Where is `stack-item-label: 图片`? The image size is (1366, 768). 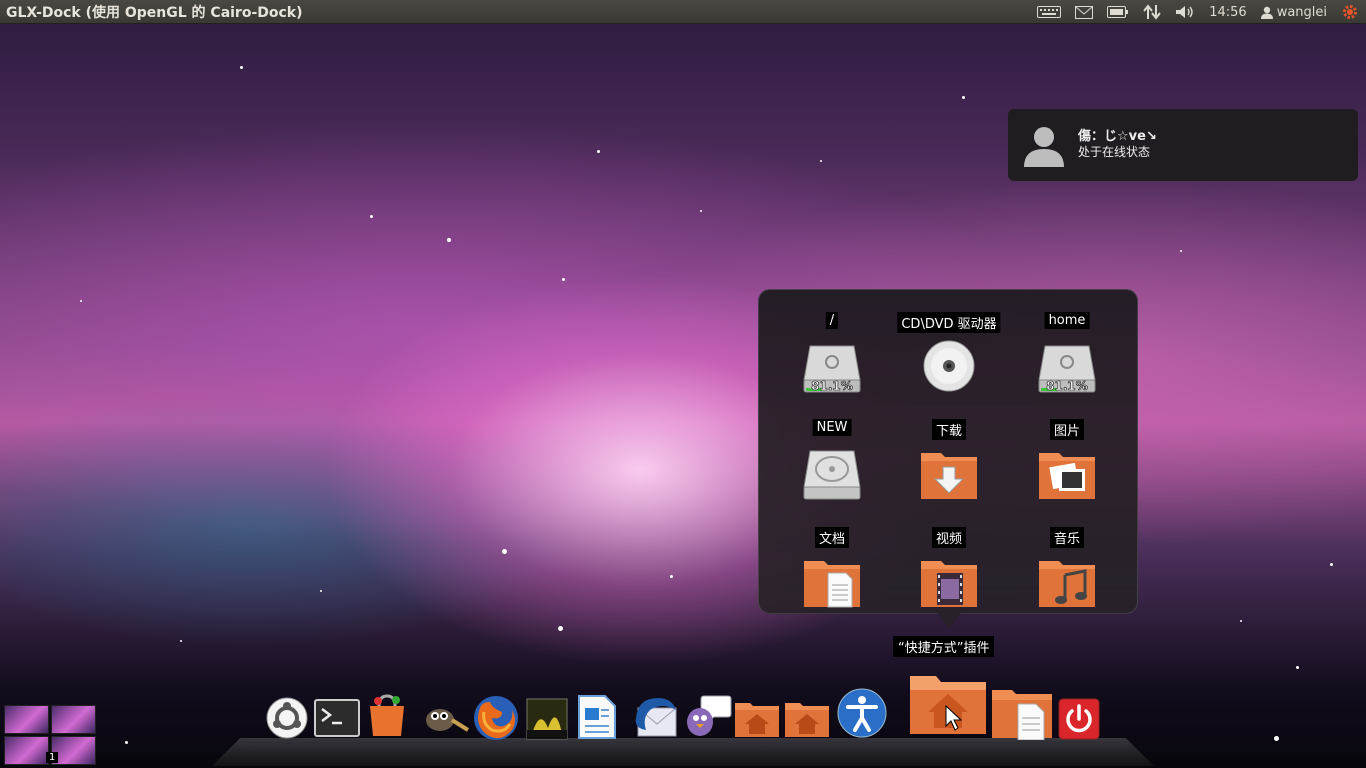
stack-item-label: 图片 is located at coordinates (1067, 429).